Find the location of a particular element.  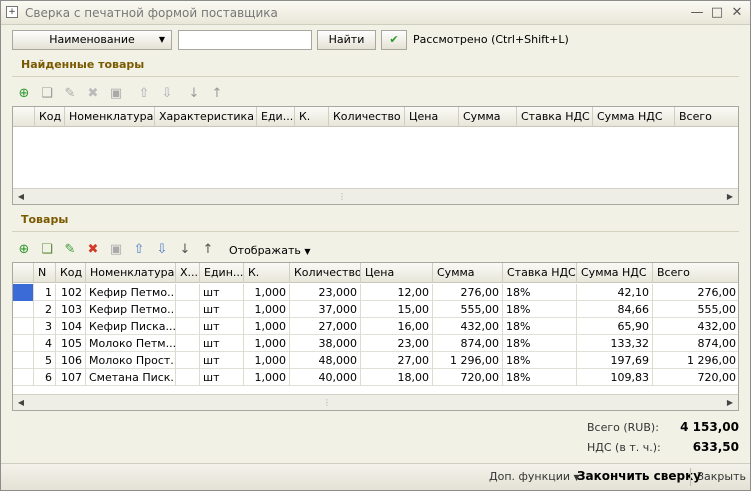

column-header: К. is located at coordinates (312, 117).